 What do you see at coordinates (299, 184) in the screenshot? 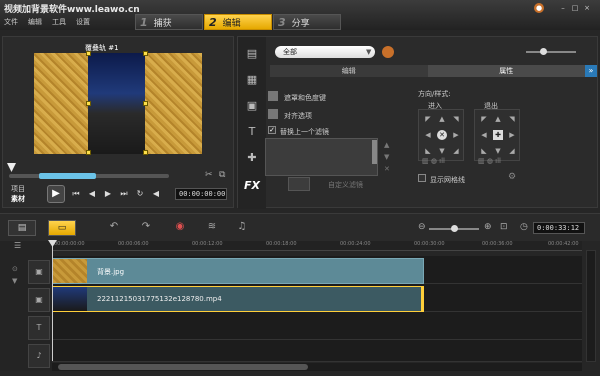
I see `preset-picker` at bounding box center [299, 184].